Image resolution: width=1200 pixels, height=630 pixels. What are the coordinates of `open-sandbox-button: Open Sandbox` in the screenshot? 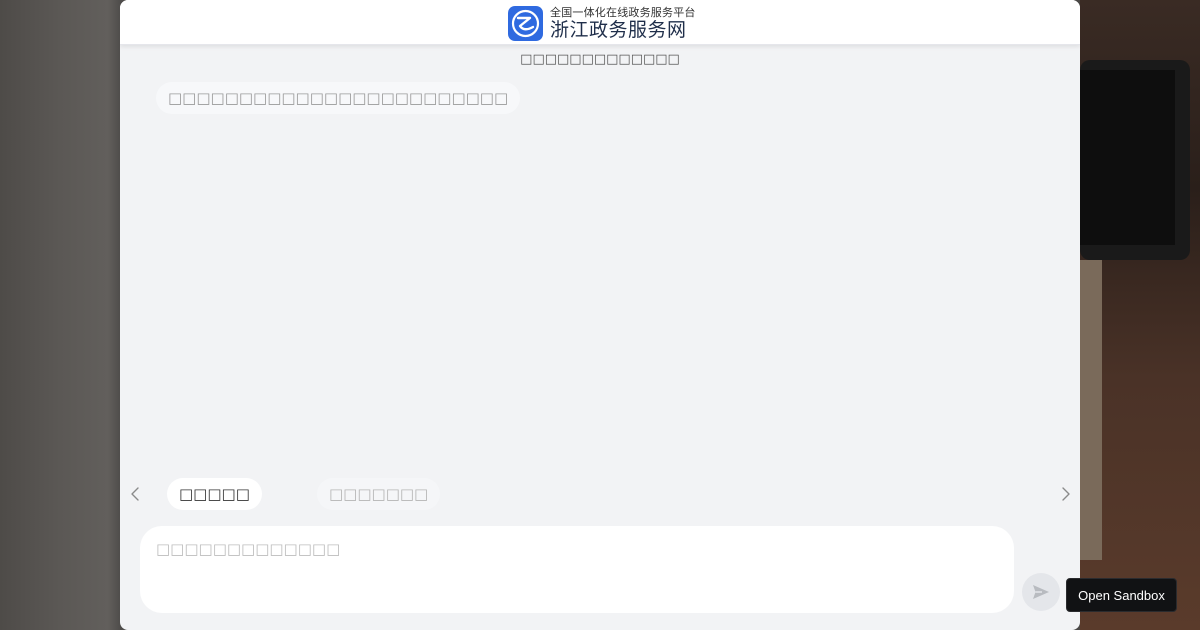 It's located at (1121, 595).